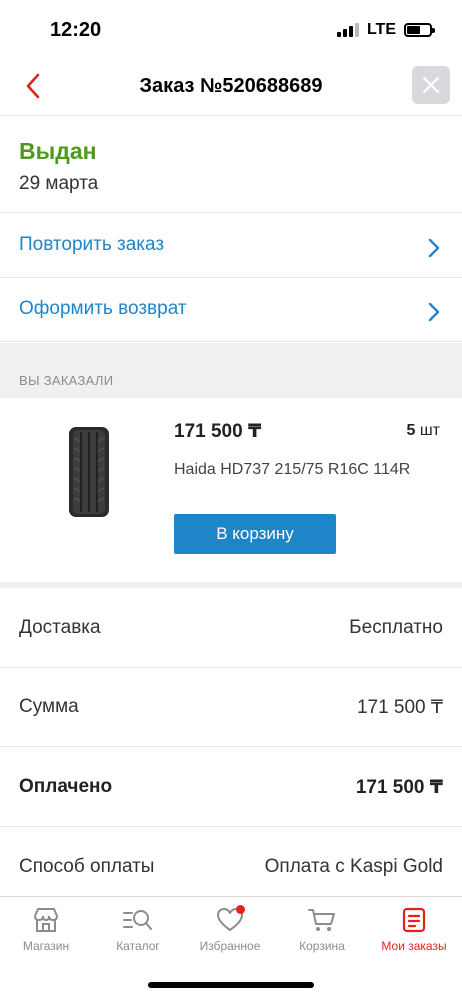 Image resolution: width=462 pixels, height=999 pixels. I want to click on status-indicators: LTE, so click(385, 30).